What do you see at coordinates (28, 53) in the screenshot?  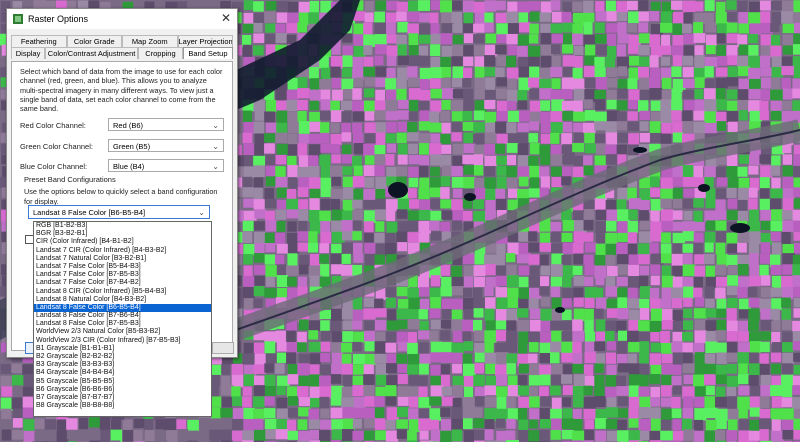 I see `tab-display: Display` at bounding box center [28, 53].